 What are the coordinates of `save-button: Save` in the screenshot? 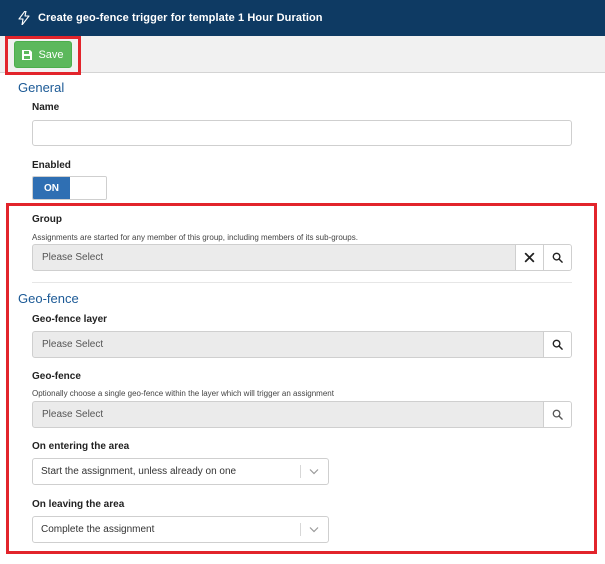 It's located at (43, 54).